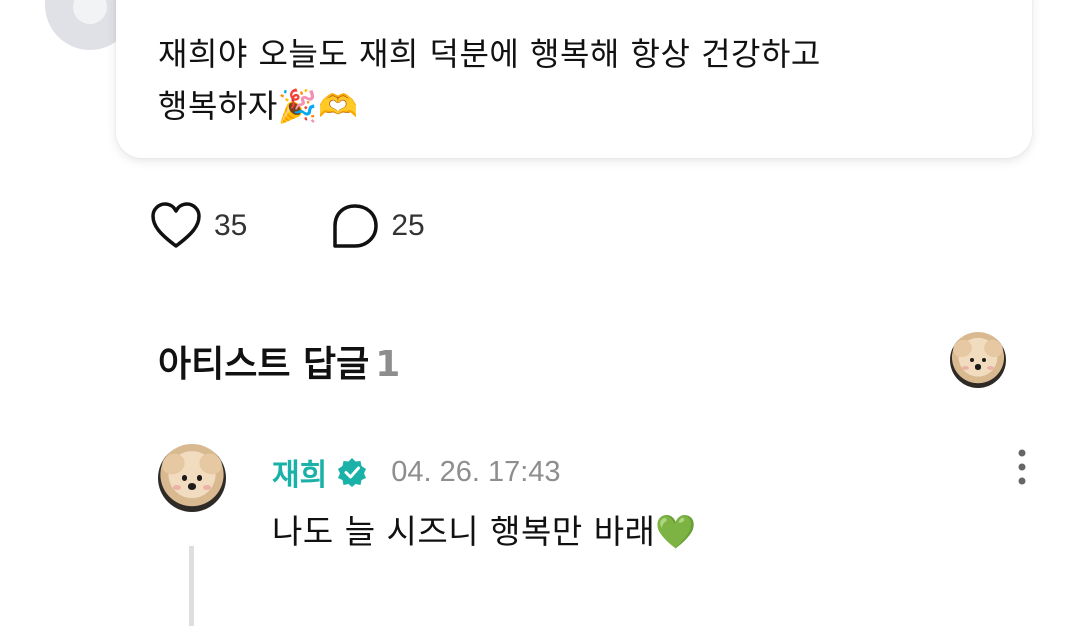 The image size is (1080, 626). Describe the element at coordinates (90, 12) in the screenshot. I see `default-avatar-head` at that location.